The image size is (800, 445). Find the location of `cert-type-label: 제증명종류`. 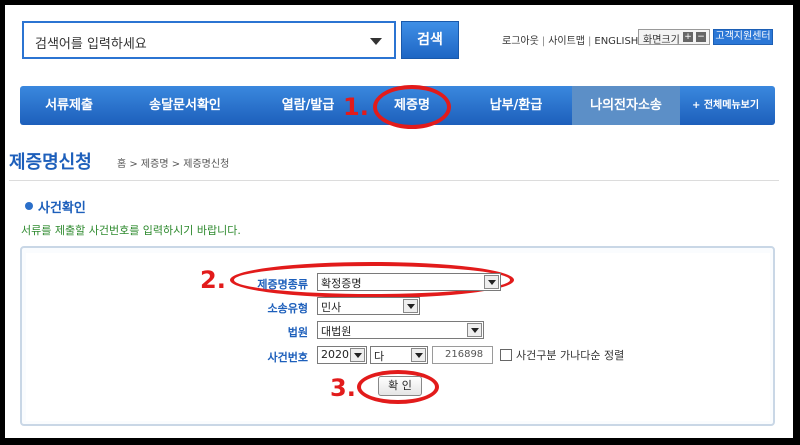

cert-type-label: 제증명종류 is located at coordinates (282, 284).